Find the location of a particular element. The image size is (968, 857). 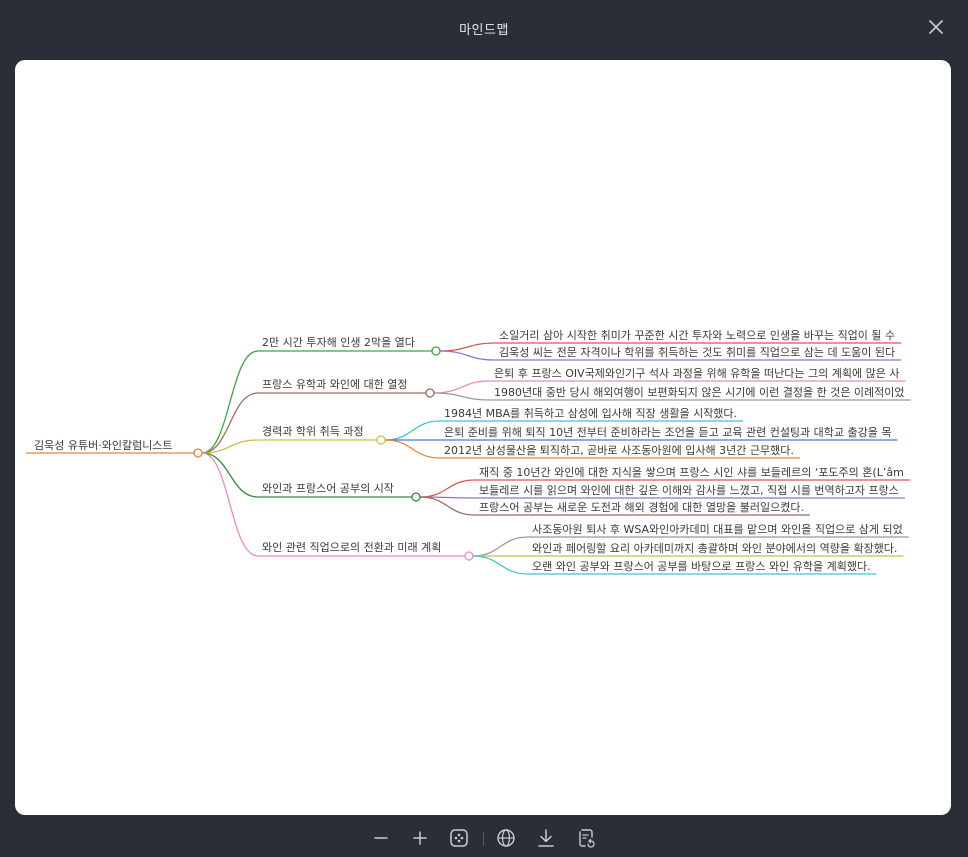

mindmap-root-label: 김욱성 유튜버·와인칼럼니스트 is located at coordinates (103, 445).